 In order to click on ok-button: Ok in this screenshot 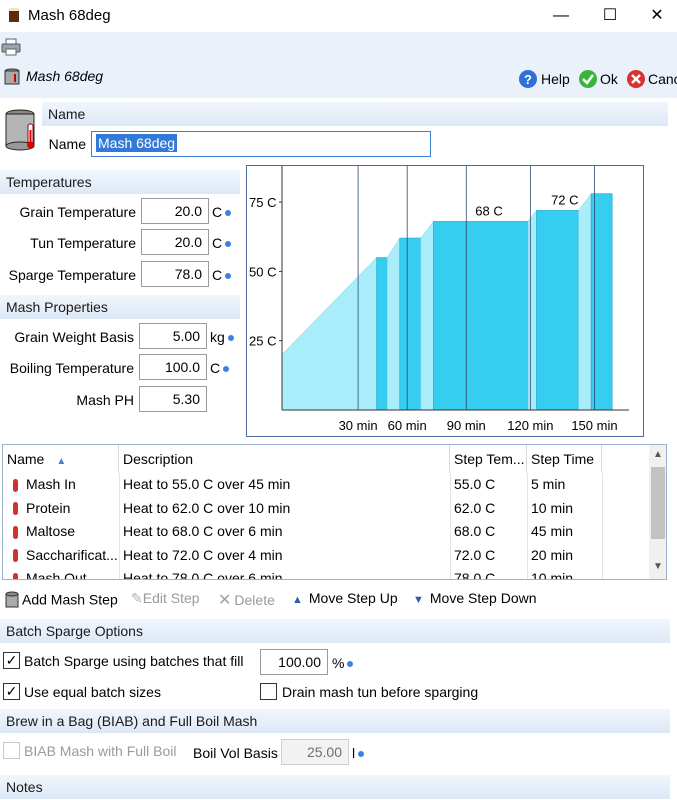, I will do `click(609, 79)`.